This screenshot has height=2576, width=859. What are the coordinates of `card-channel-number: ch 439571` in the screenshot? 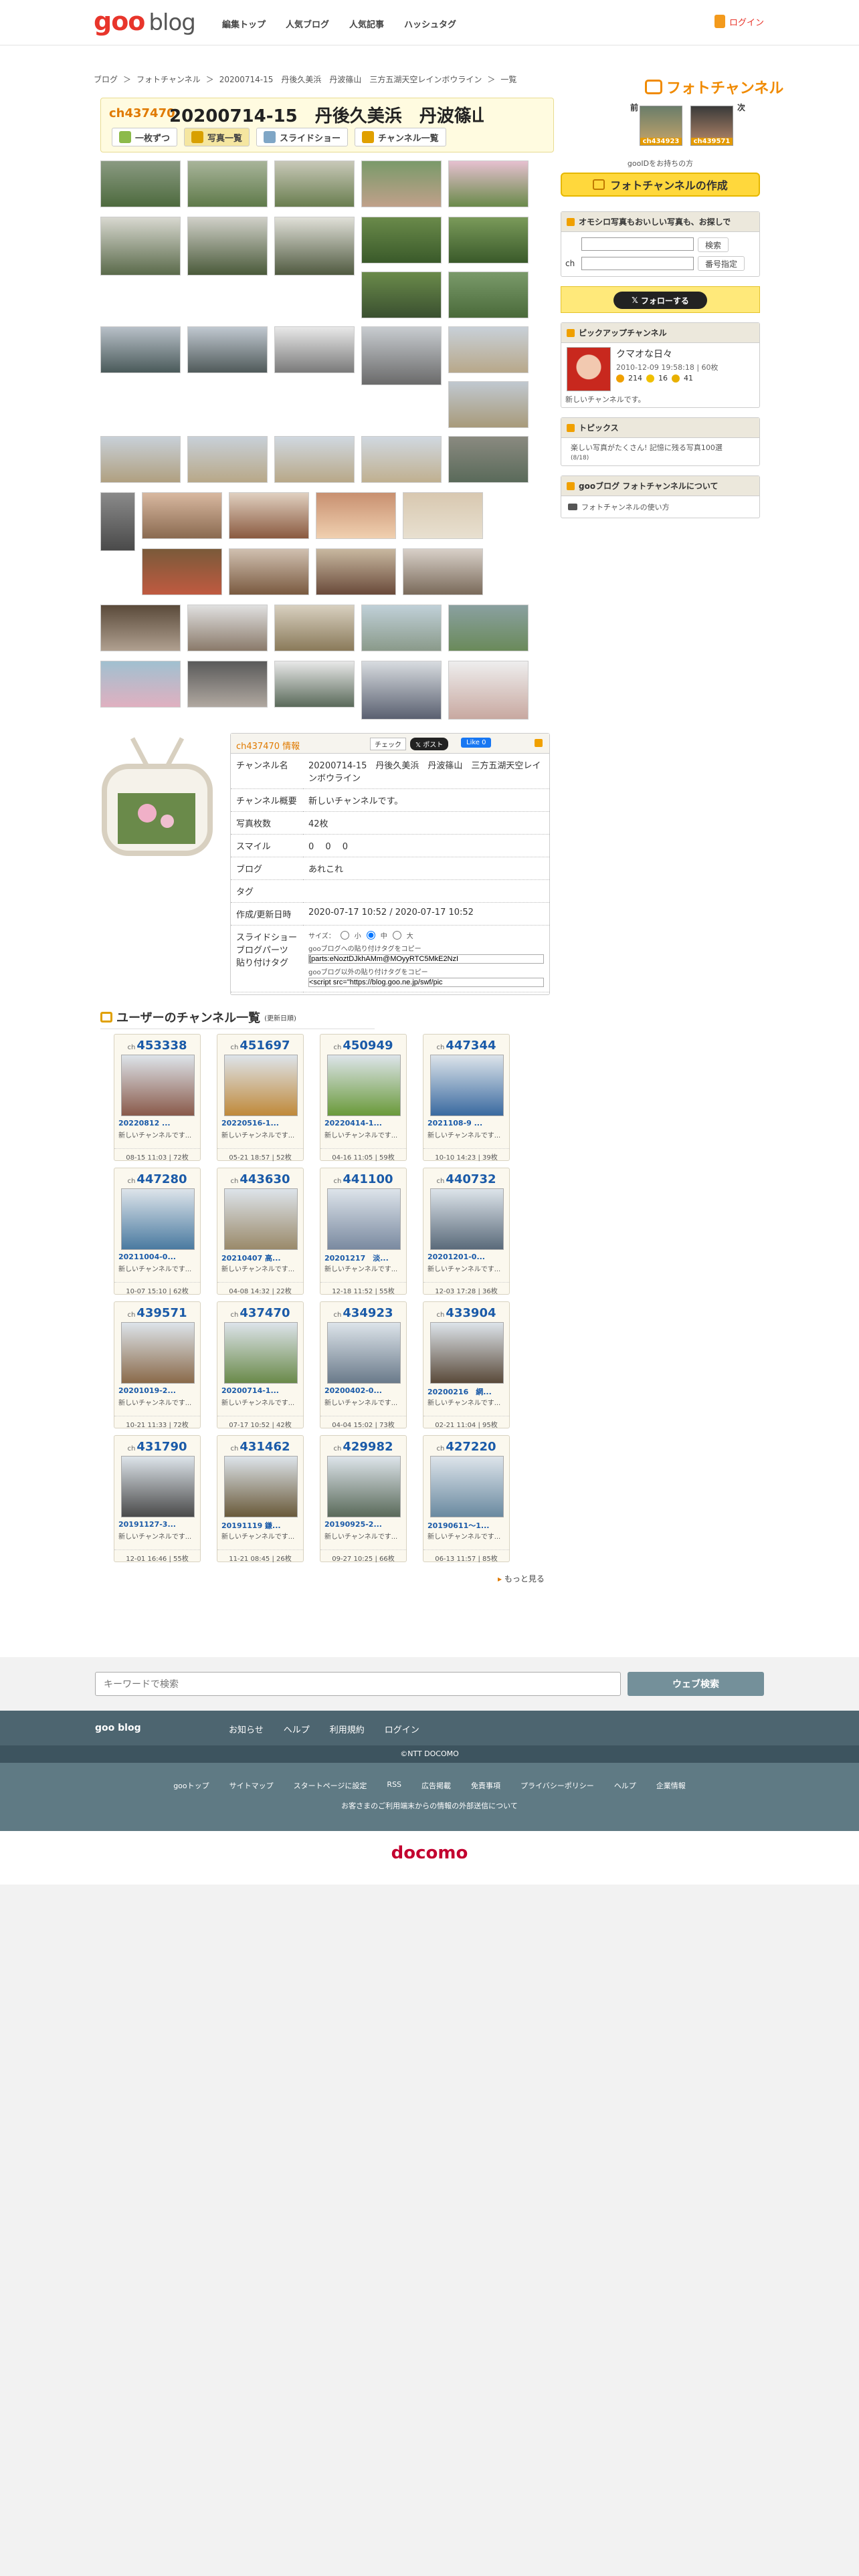 It's located at (157, 1313).